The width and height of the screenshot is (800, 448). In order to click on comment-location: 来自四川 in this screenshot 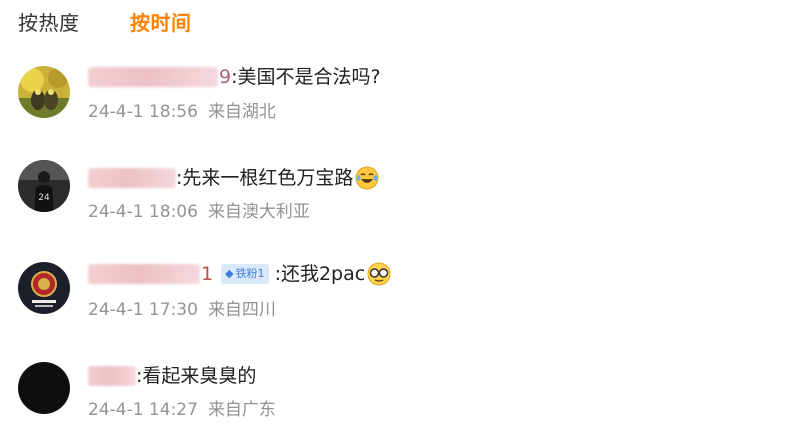, I will do `click(241, 310)`.